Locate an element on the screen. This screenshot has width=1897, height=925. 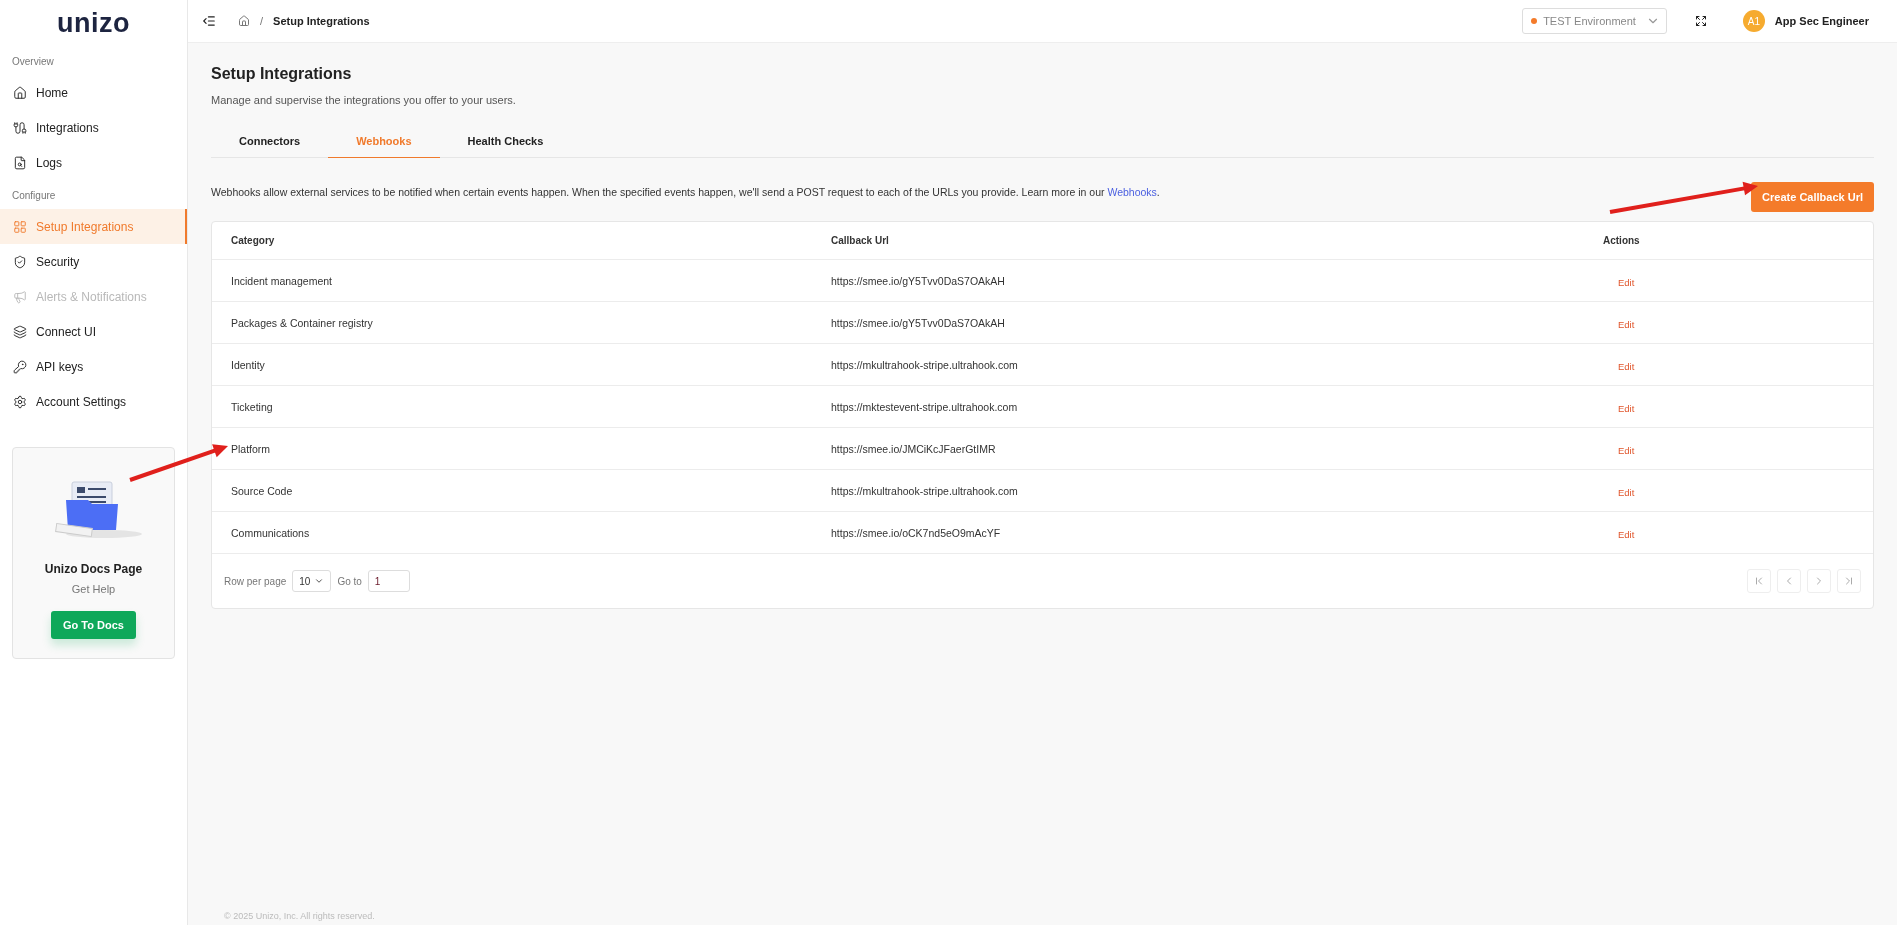
sidebar-item: Account Settings is located at coordinates (93, 401).